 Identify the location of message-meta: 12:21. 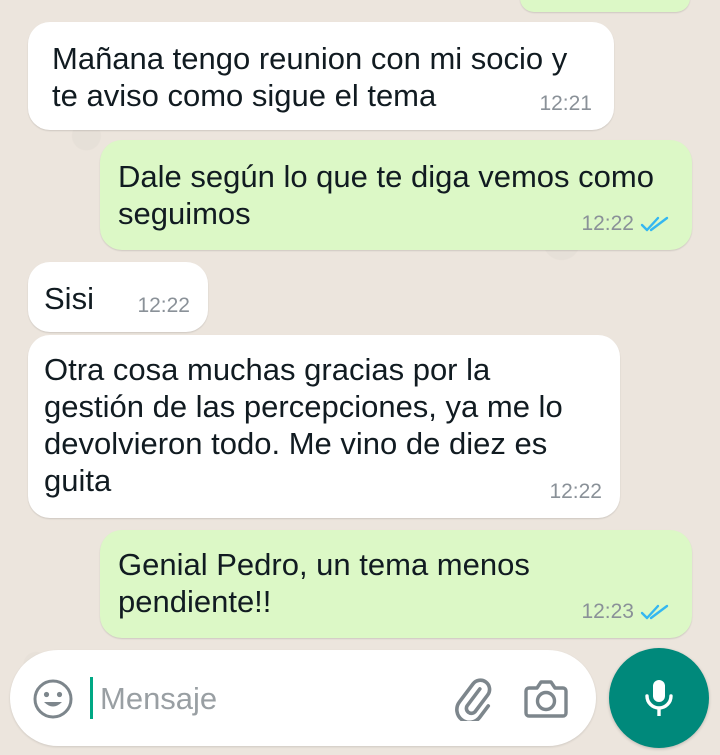
(565, 104).